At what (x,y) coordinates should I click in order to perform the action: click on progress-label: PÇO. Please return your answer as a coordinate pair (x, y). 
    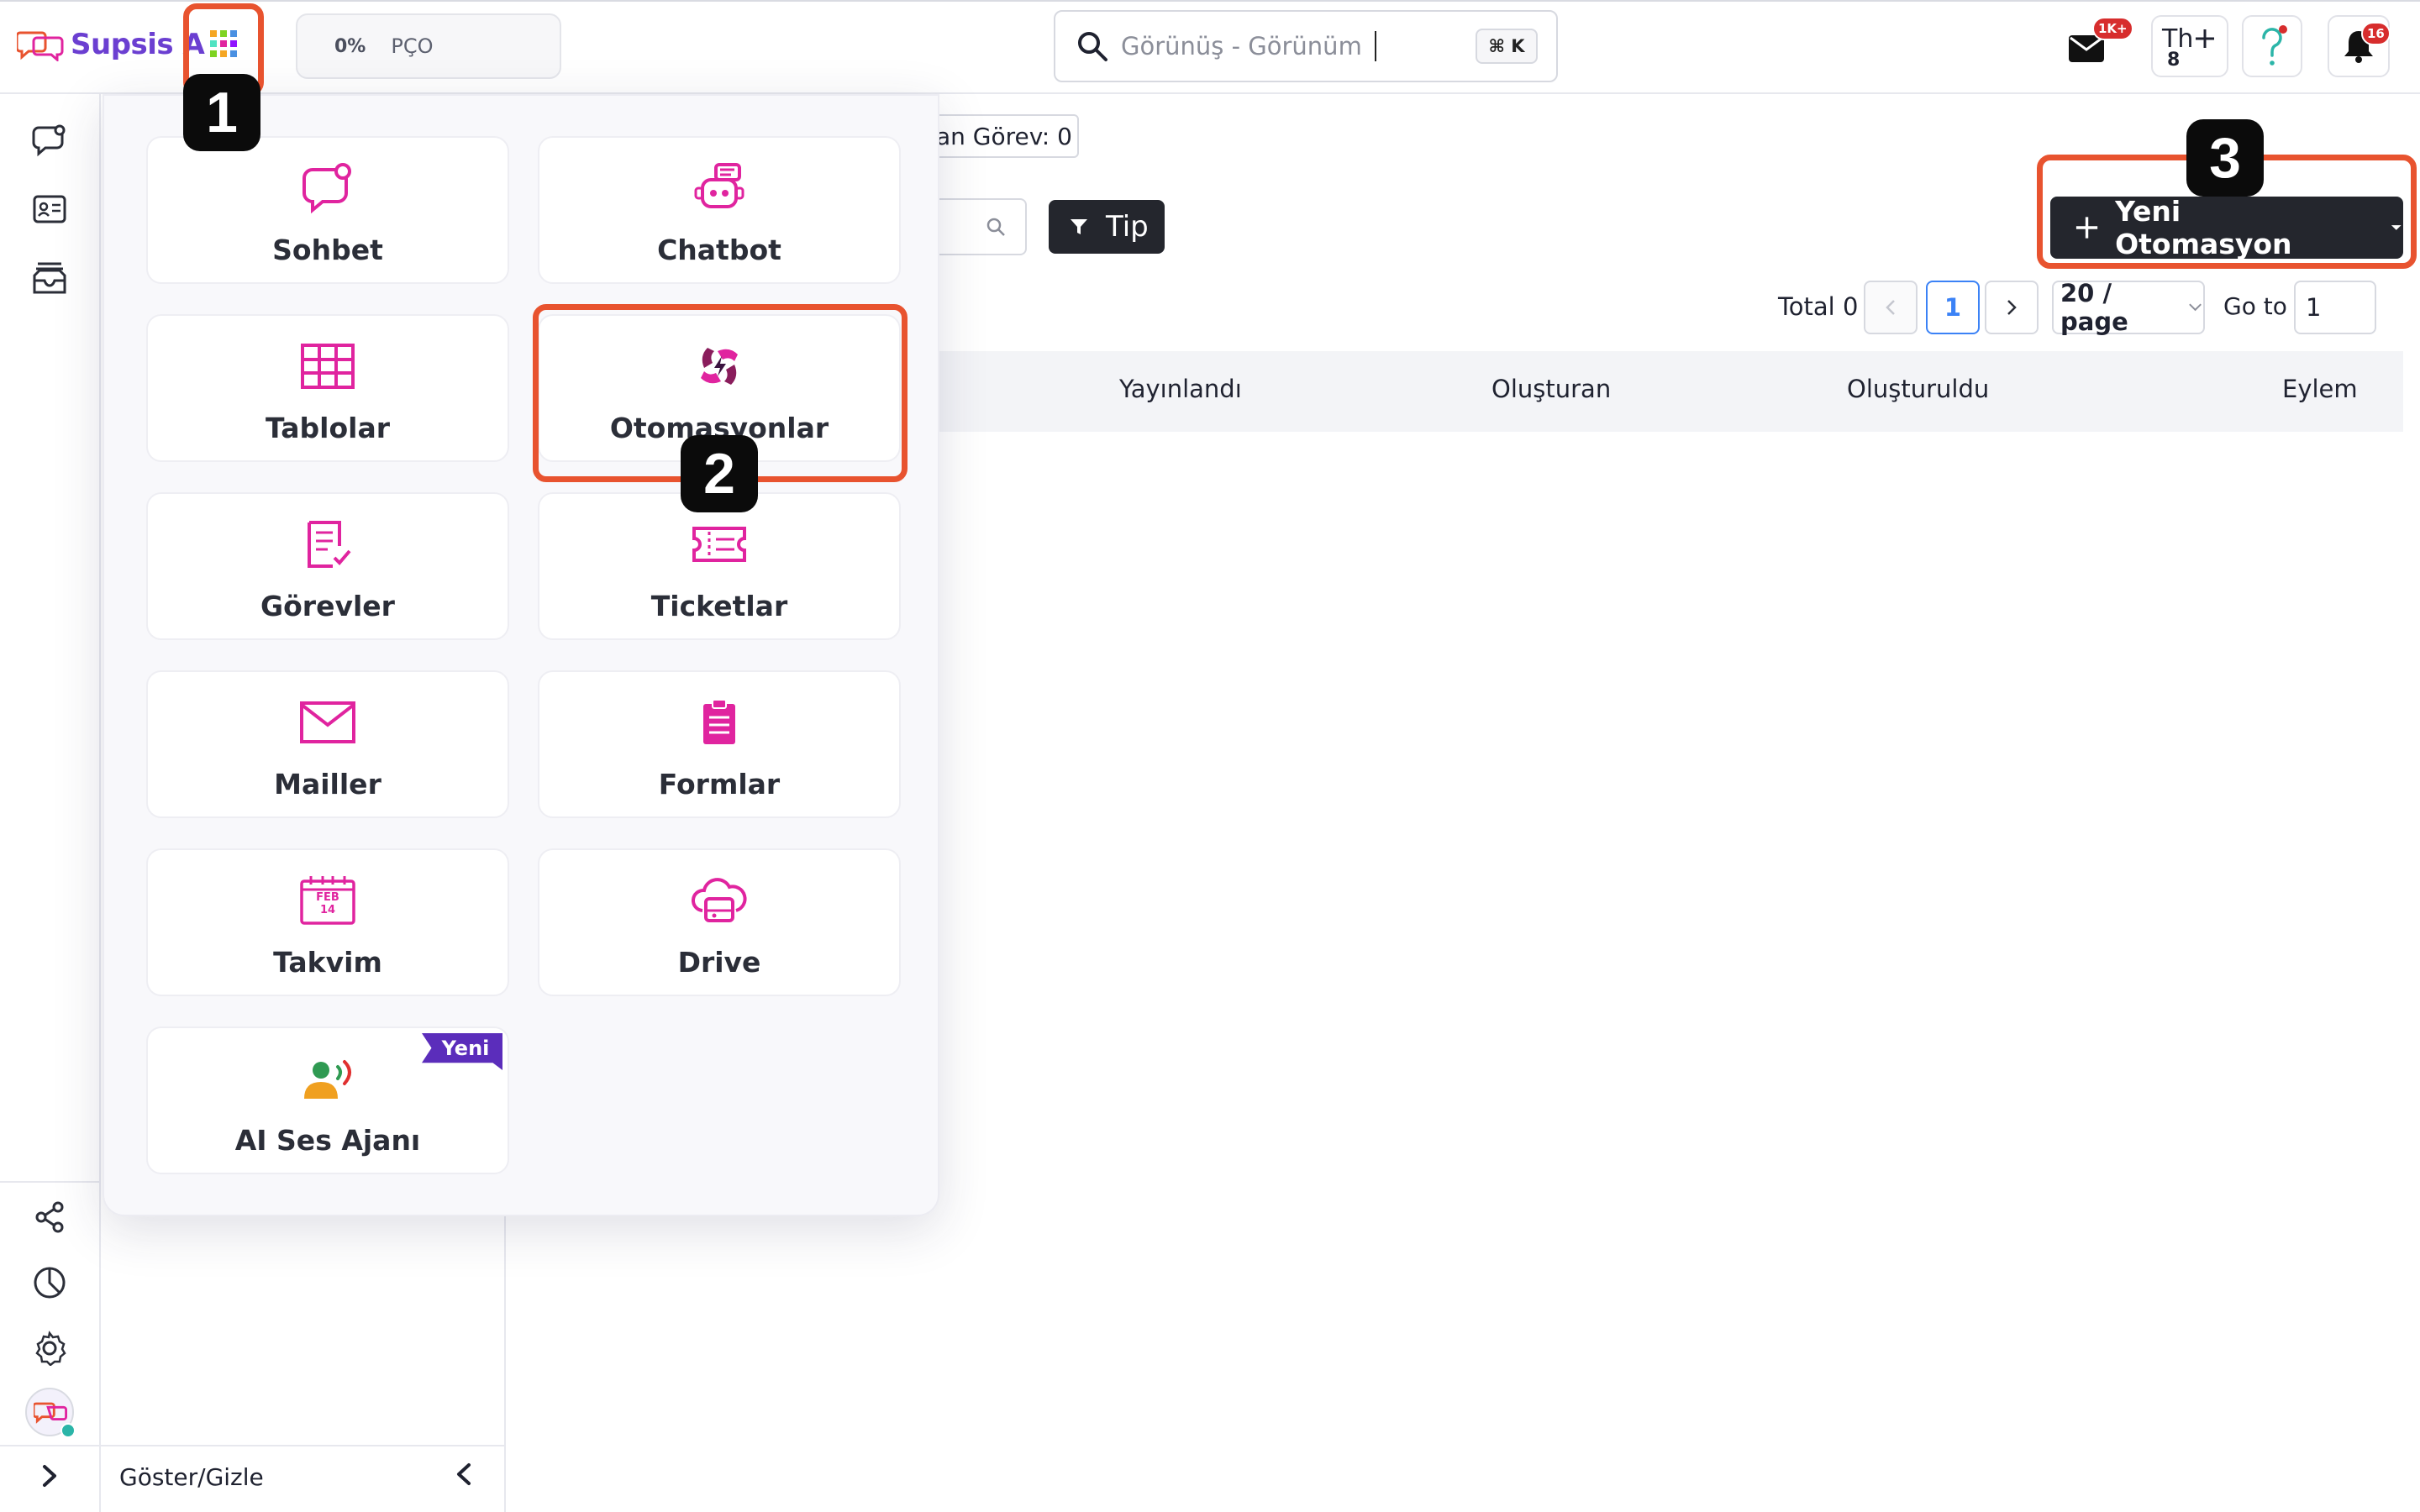
    Looking at the image, I should click on (412, 46).